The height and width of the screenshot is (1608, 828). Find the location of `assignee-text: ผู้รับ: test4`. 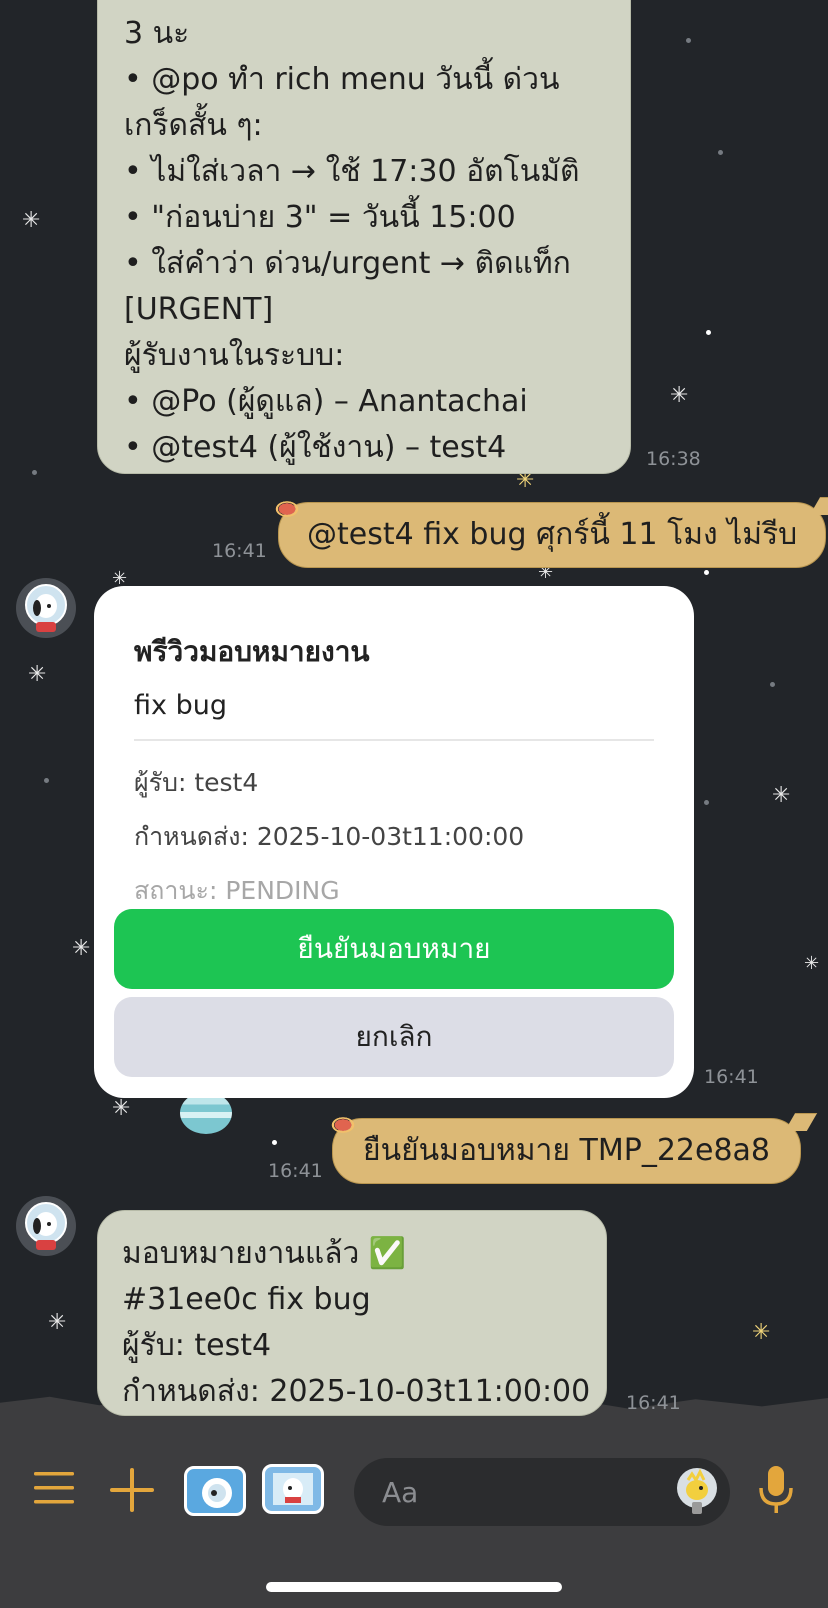

assignee-text: ผู้รับ: test4 is located at coordinates (196, 782).